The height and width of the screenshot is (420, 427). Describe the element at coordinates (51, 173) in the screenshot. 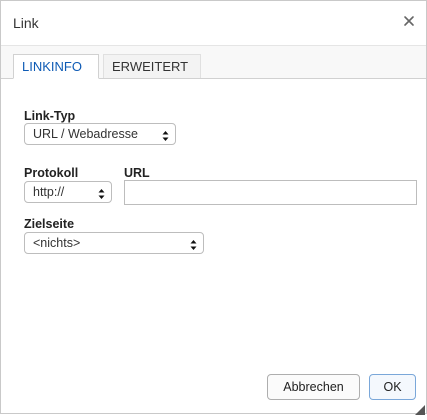

I see `protocol-label: Protokoll` at that location.